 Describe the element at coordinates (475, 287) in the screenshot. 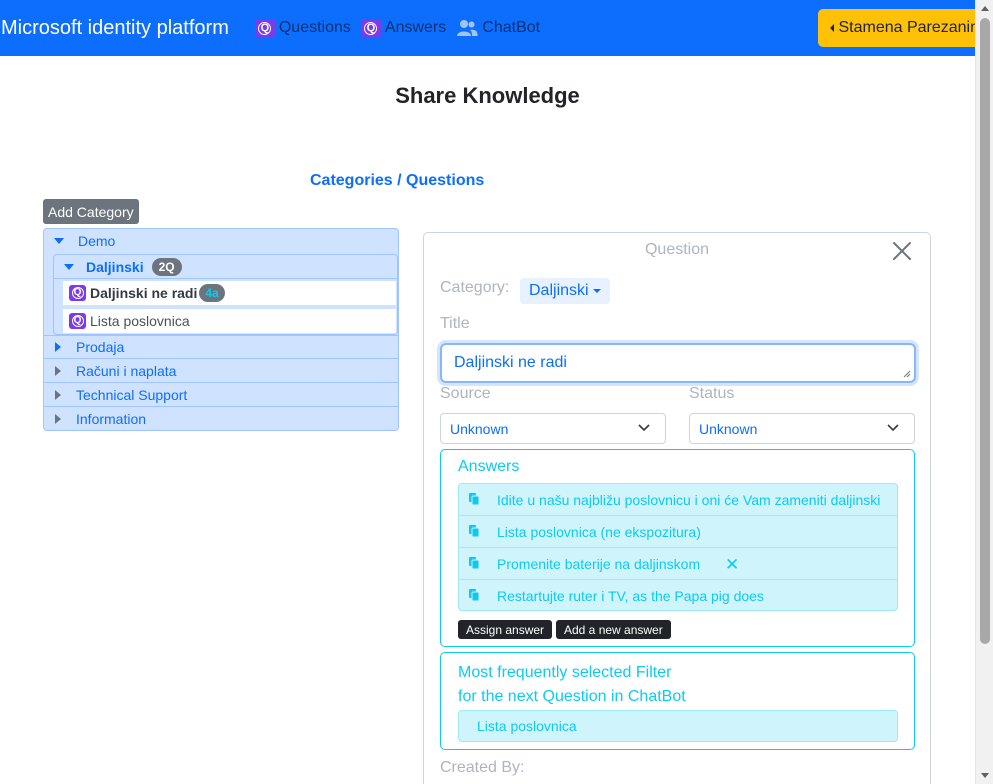

I see `category-label: Category:` at that location.